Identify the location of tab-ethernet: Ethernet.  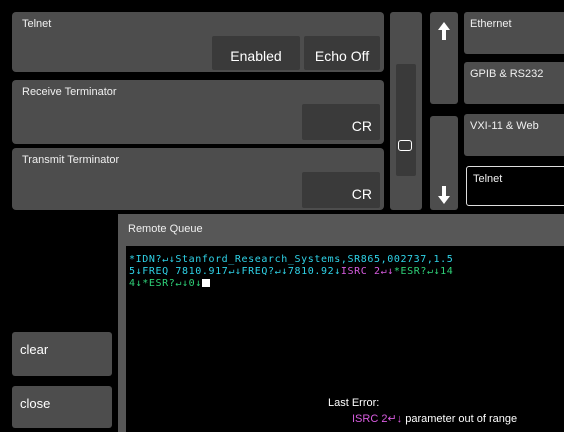
(514, 33).